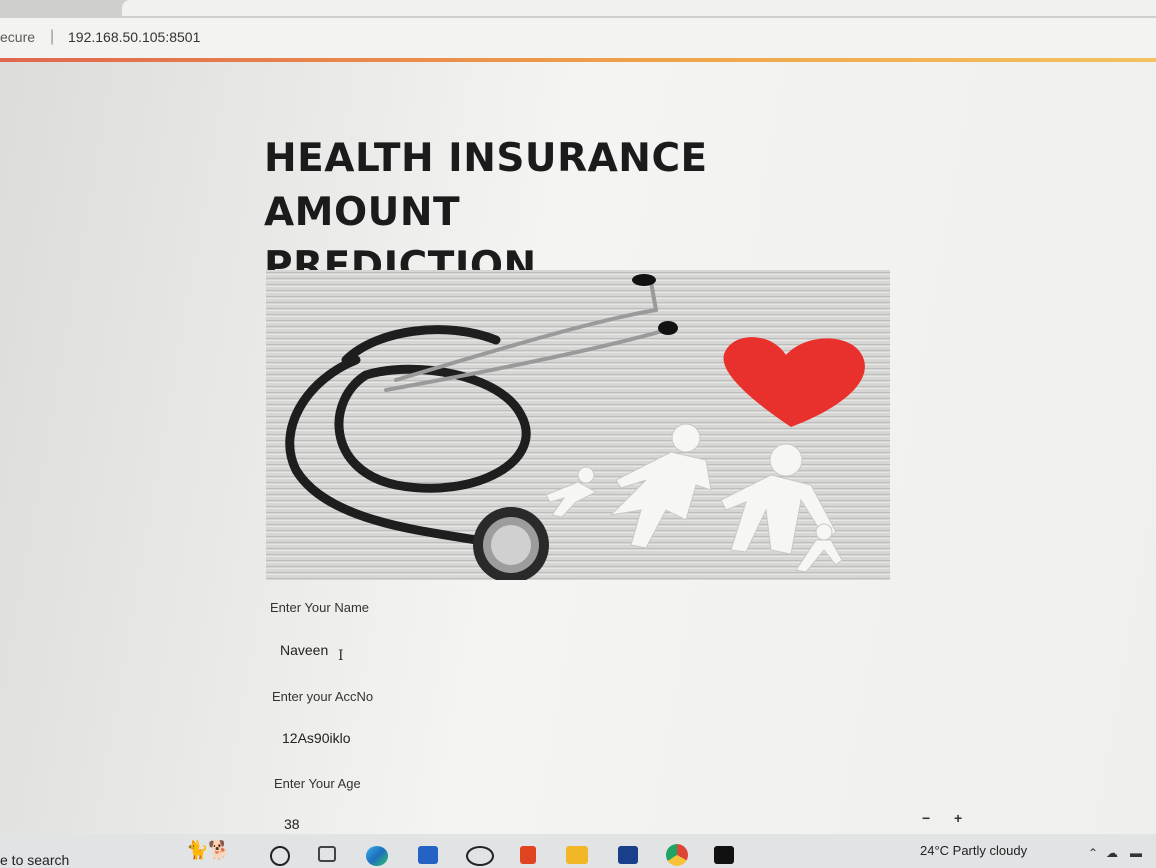  Describe the element at coordinates (304, 650) in the screenshot. I see `name-input-value: Naveen` at that location.